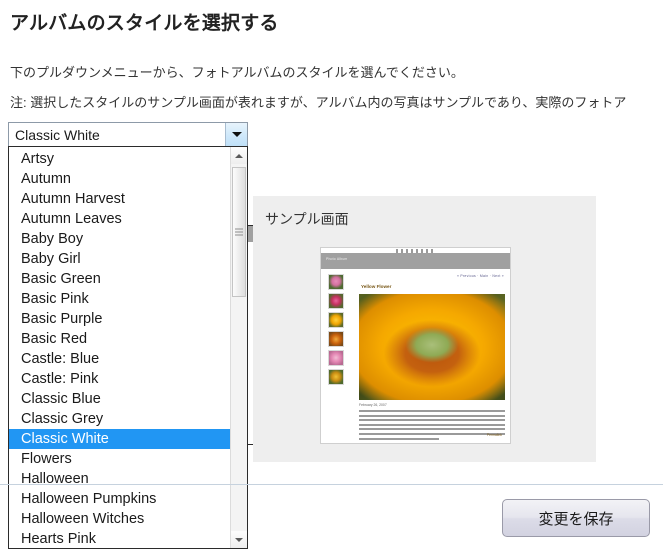 The height and width of the screenshot is (555, 663). I want to click on style-option: Hearts Pink, so click(119, 538).